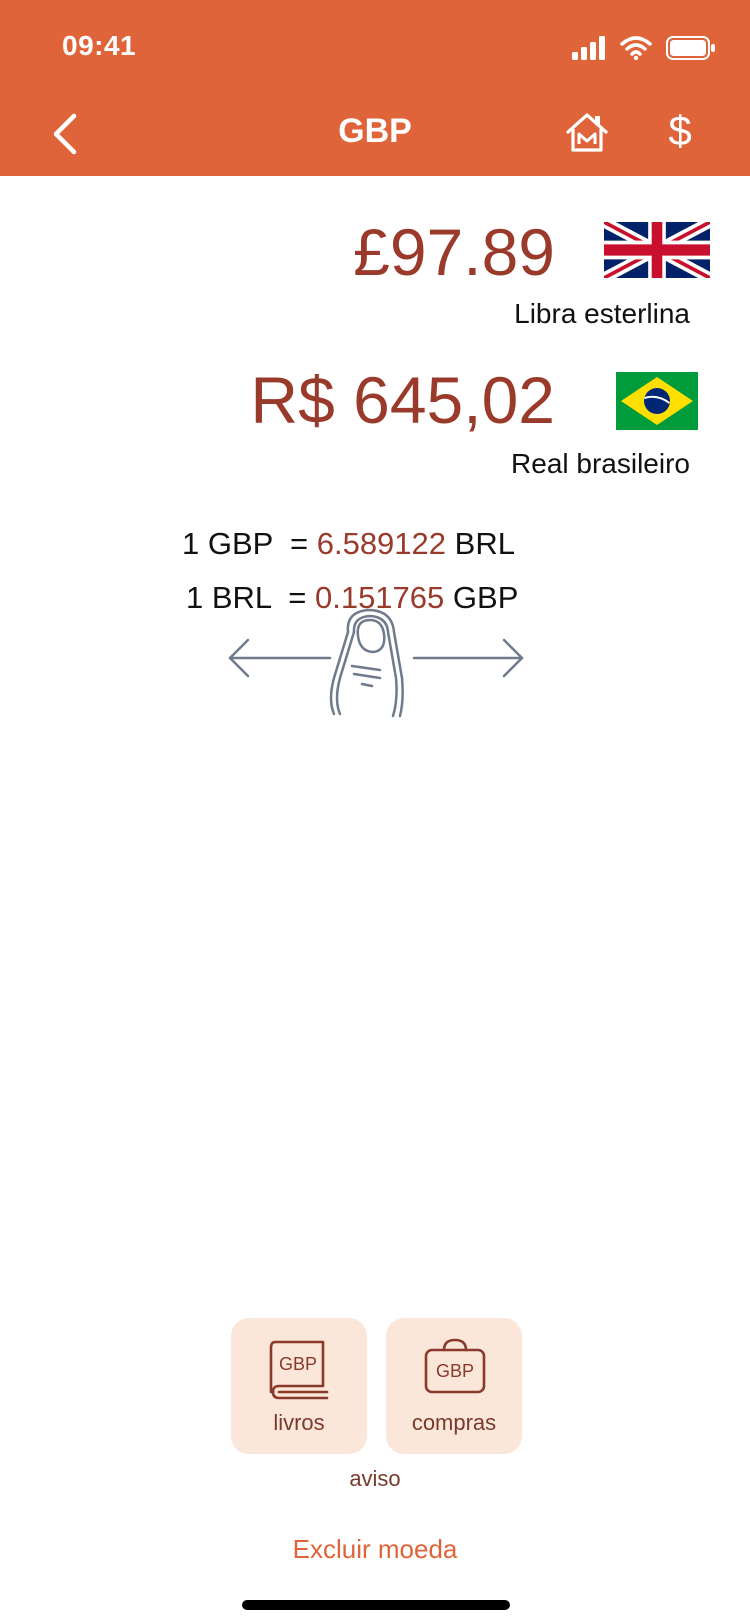  I want to click on books-icon-text: GBP, so click(298, 1364).